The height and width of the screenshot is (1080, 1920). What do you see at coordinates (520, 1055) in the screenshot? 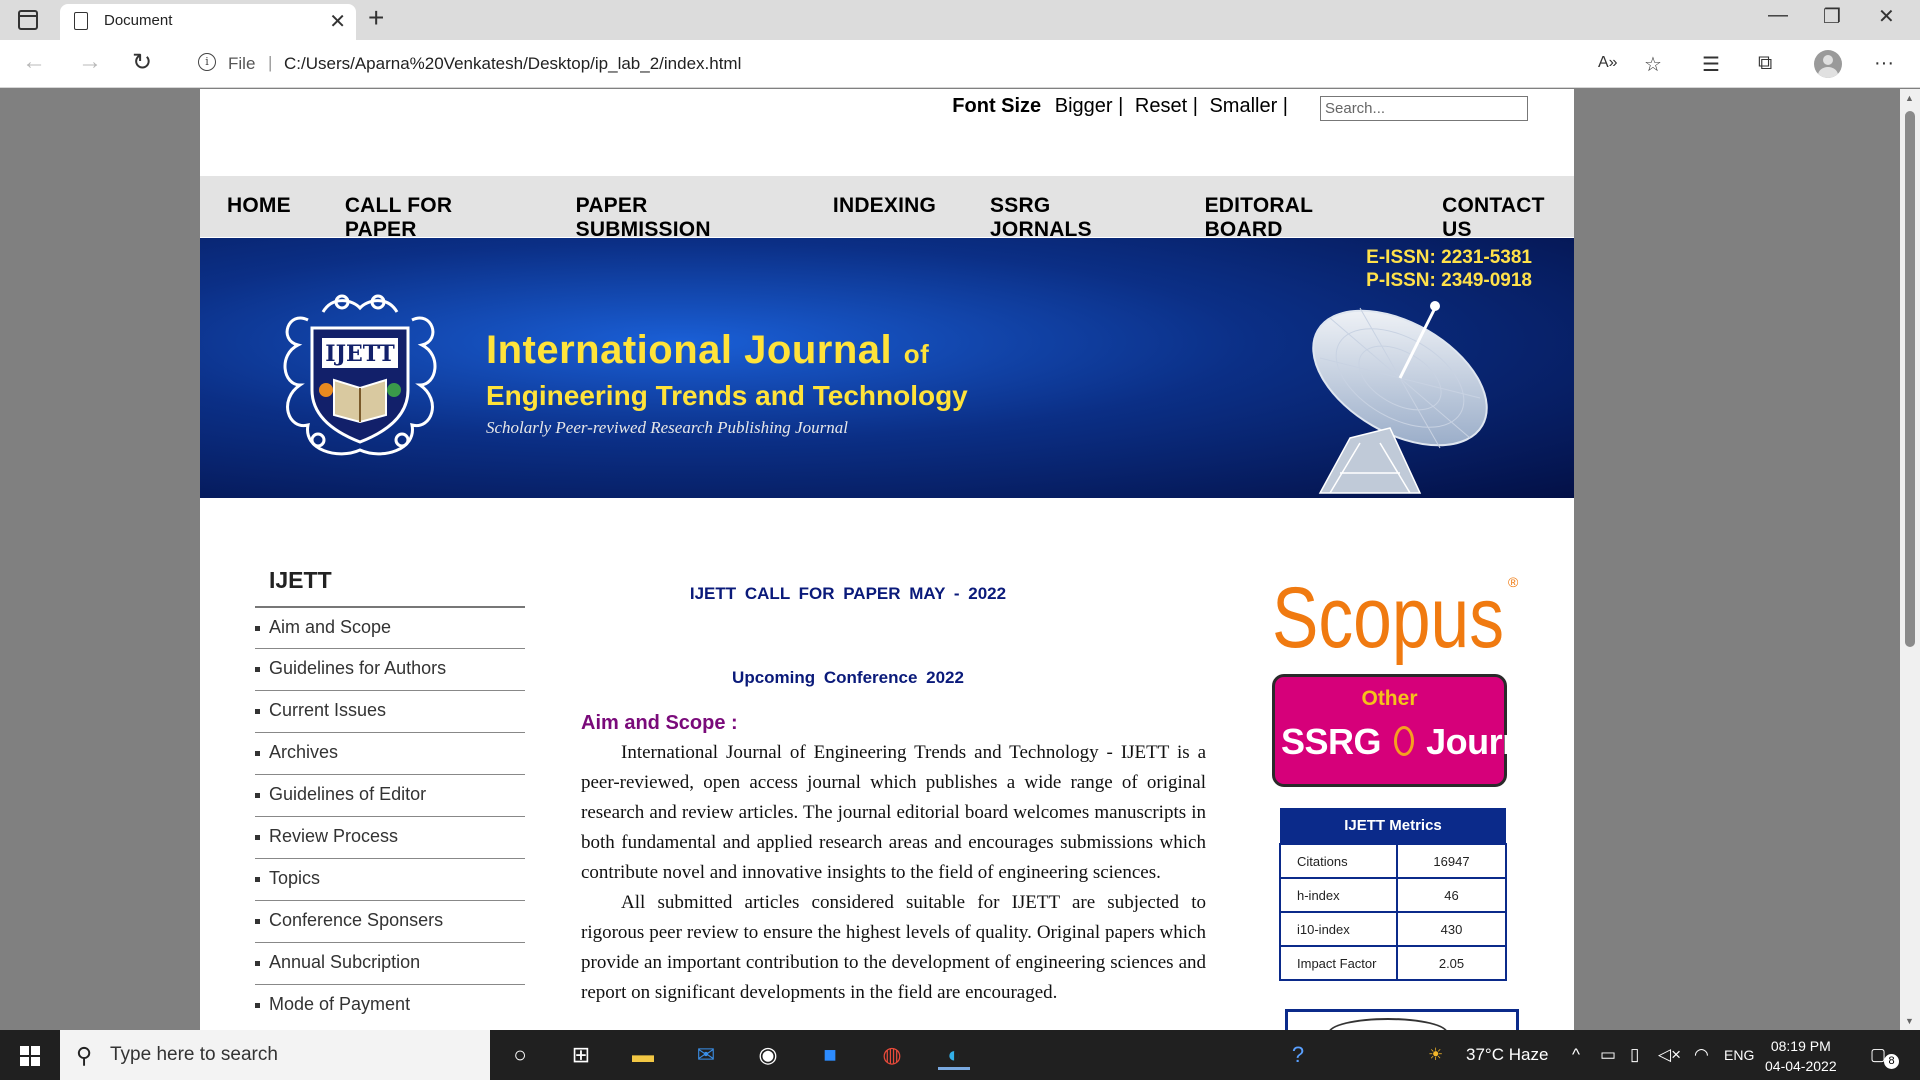
I see `cortana-icon: ○` at bounding box center [520, 1055].